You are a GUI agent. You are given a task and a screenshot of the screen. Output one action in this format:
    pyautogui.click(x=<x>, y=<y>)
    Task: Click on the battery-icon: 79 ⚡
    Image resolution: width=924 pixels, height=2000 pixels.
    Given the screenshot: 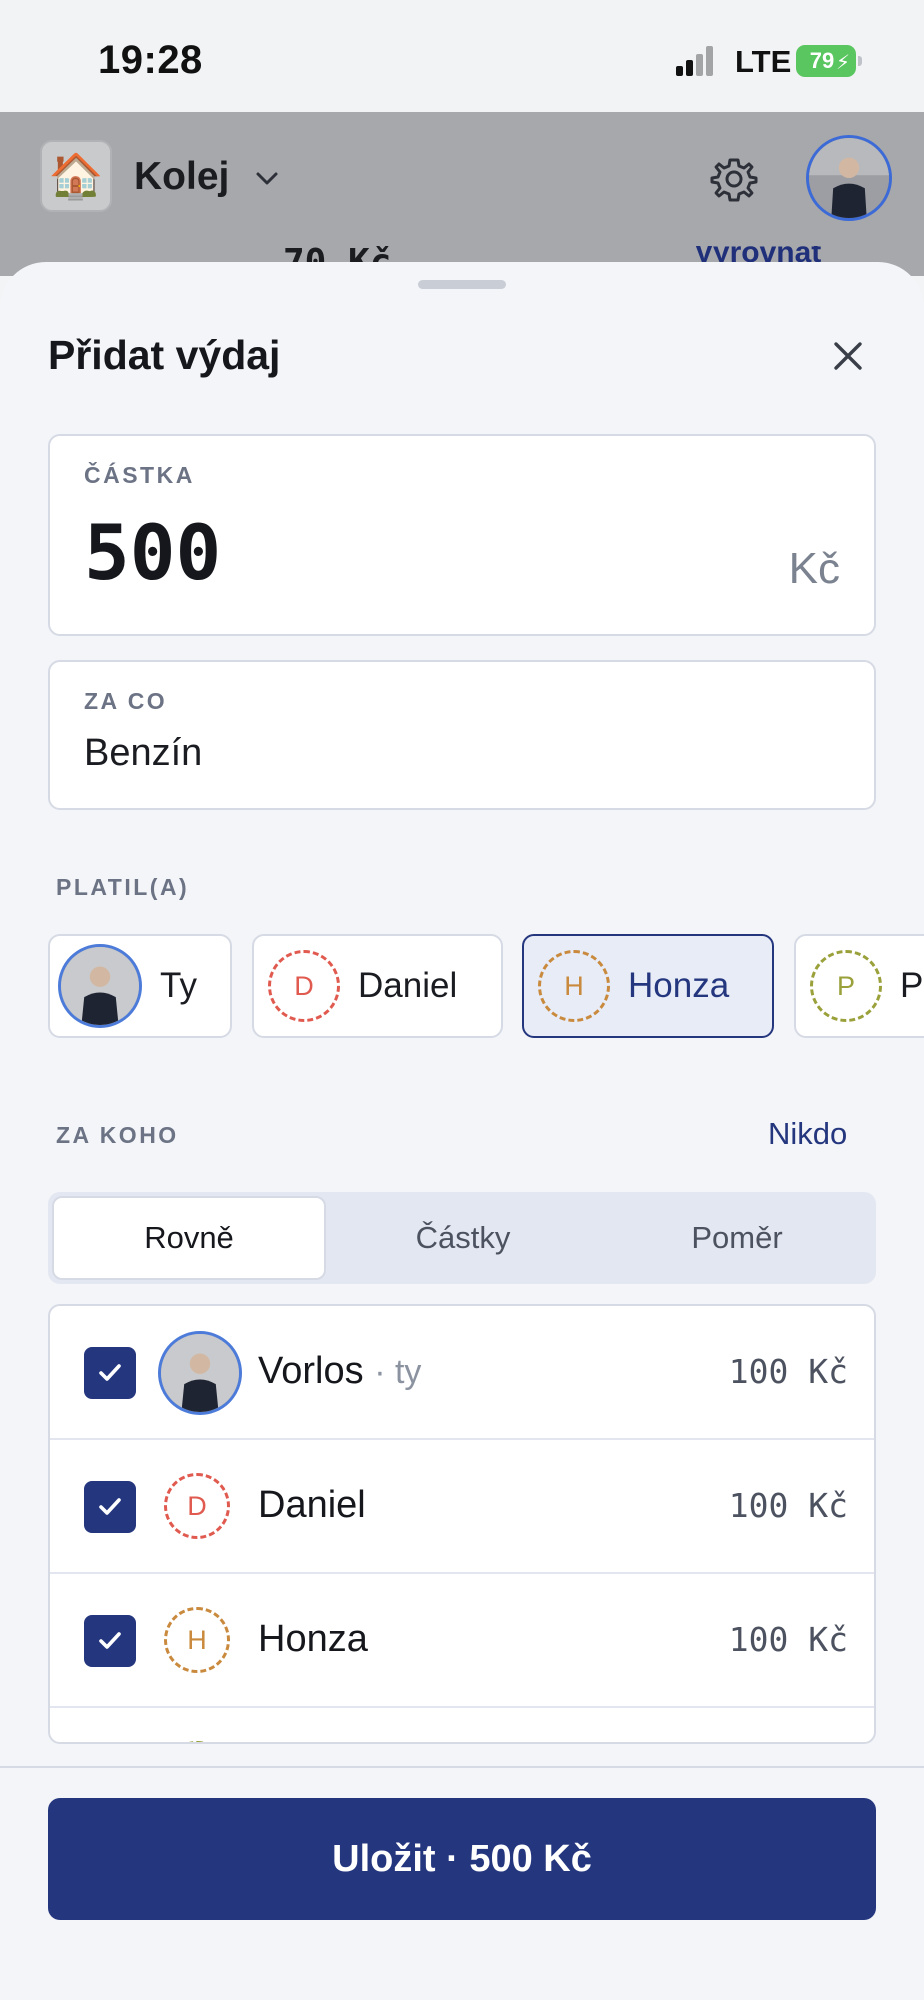 What is the action you would take?
    pyautogui.click(x=829, y=61)
    